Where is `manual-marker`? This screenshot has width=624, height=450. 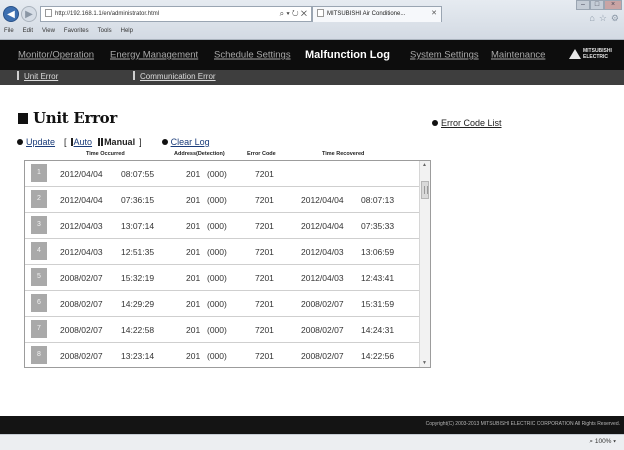
manual-marker is located at coordinates (99, 142).